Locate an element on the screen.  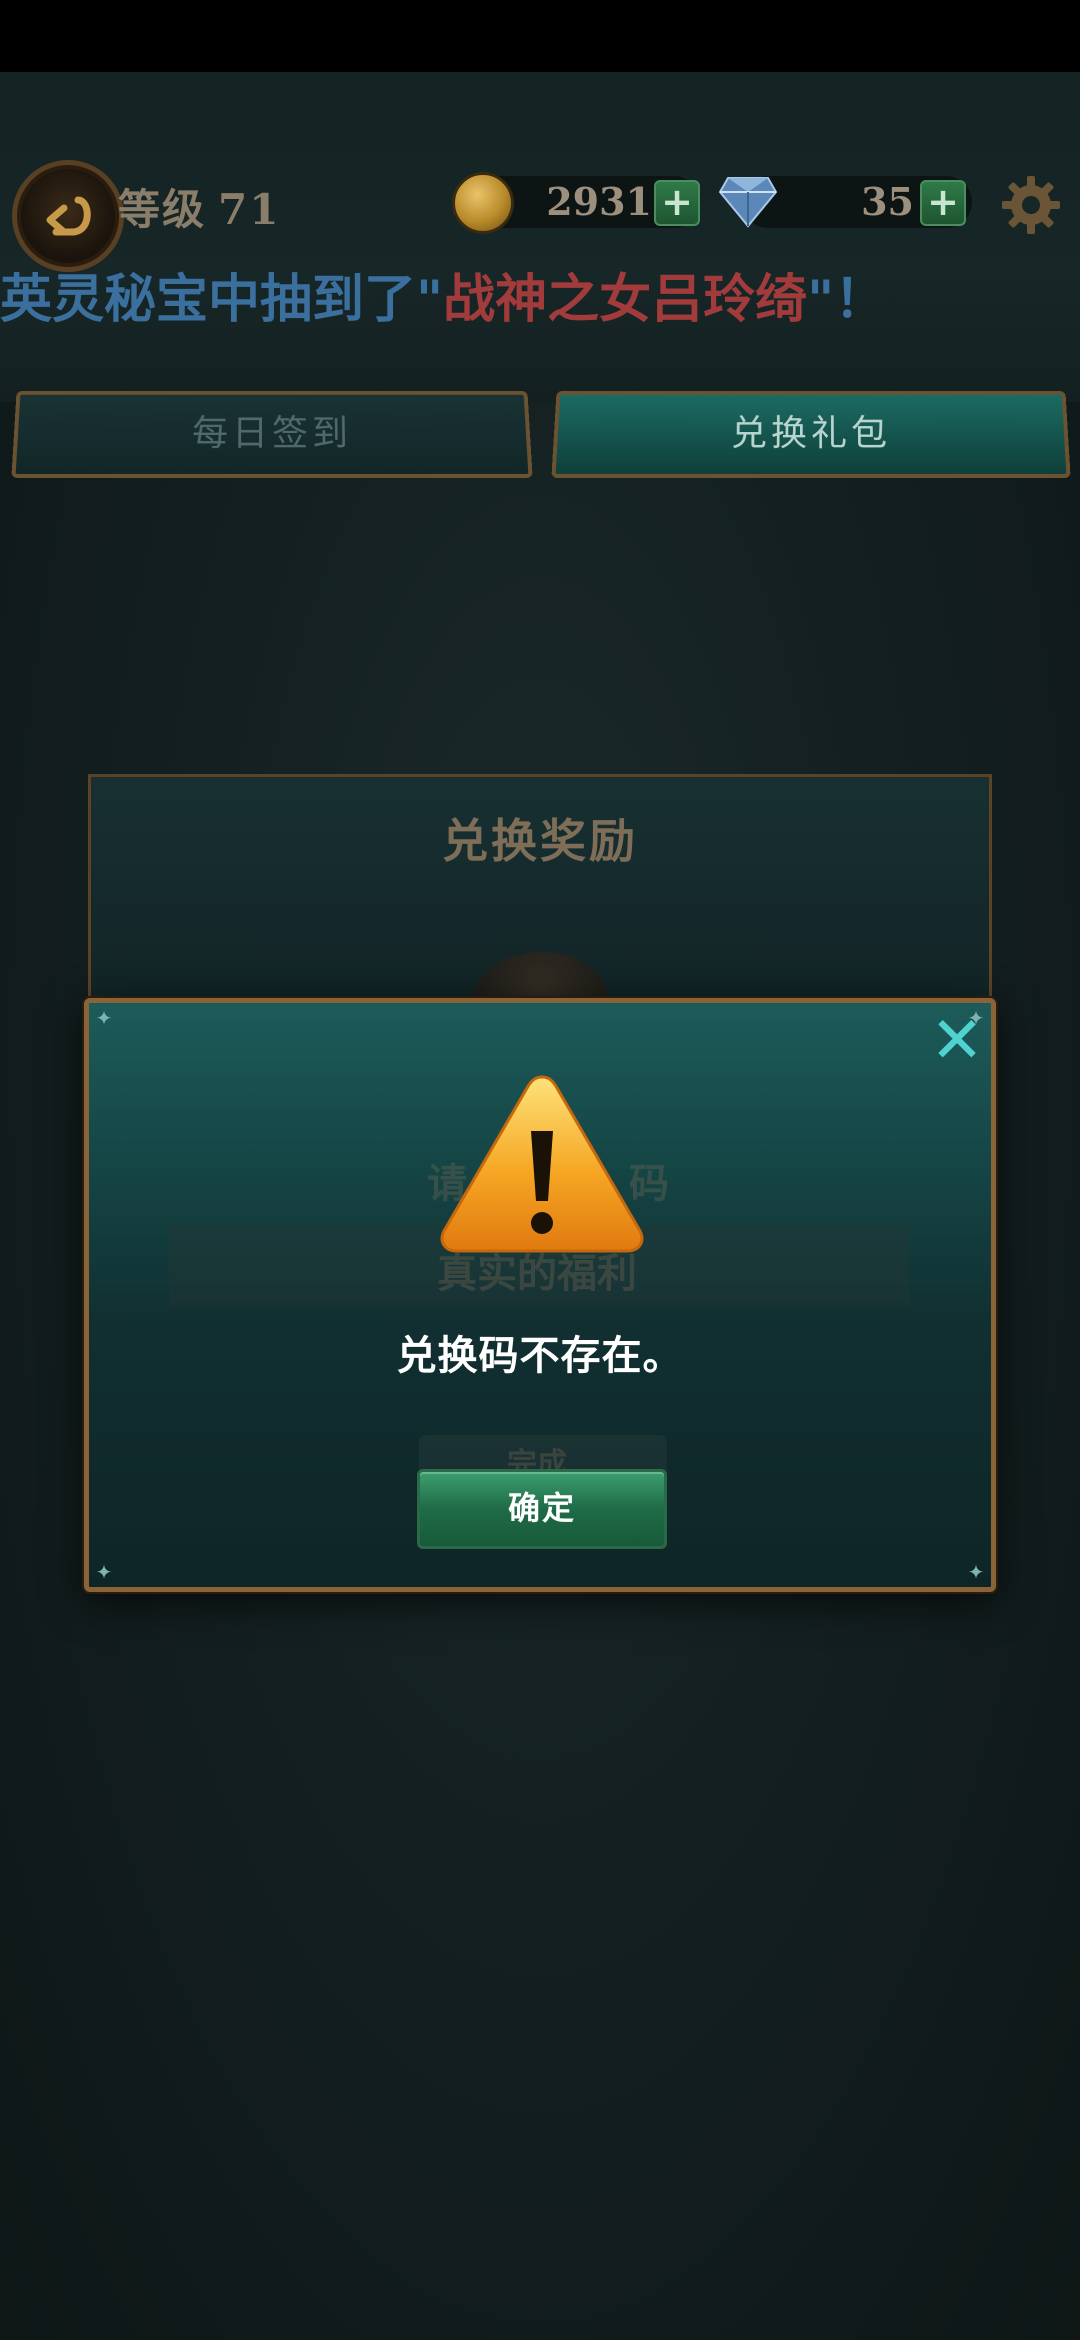
back-button is located at coordinates (68, 216).